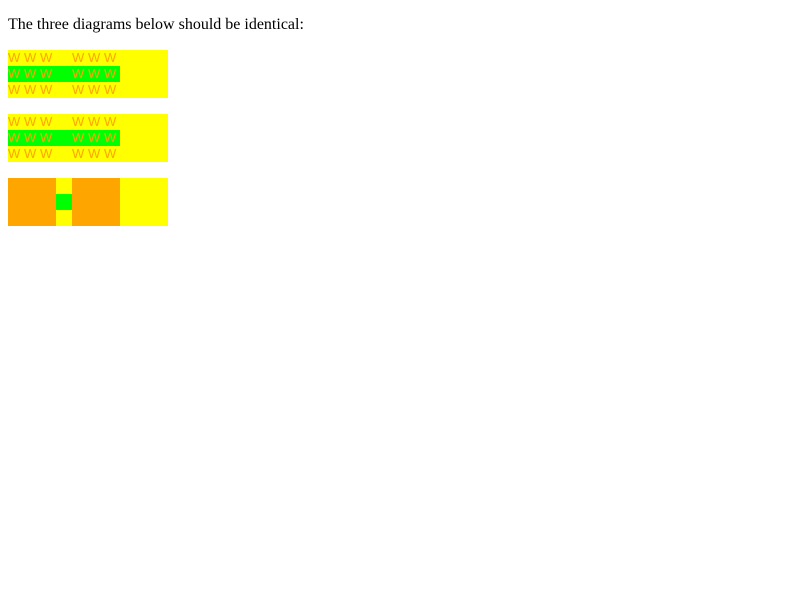 The image size is (800, 600). I want to click on diagram-2: W W W W W W W W W W W W W W W W W W, so click(88, 138).